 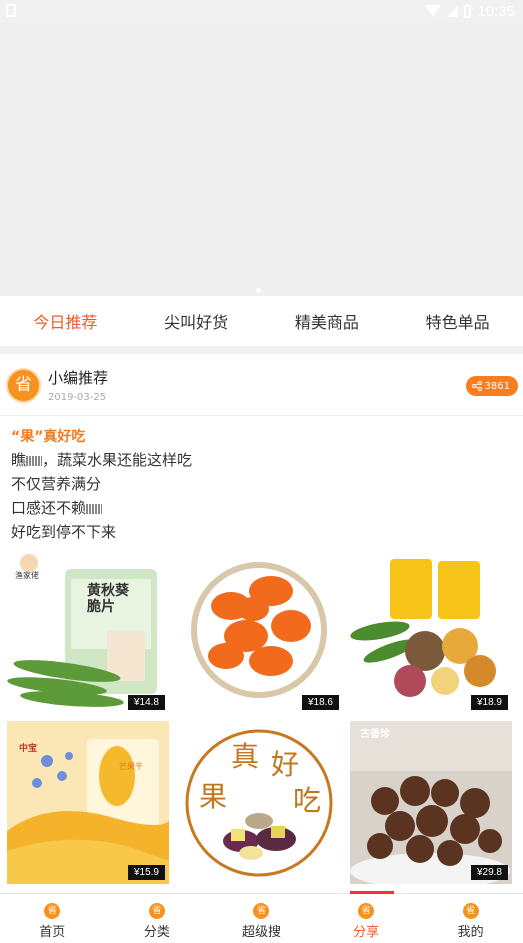 What do you see at coordinates (258, 290) in the screenshot?
I see `carousel-indicator` at bounding box center [258, 290].